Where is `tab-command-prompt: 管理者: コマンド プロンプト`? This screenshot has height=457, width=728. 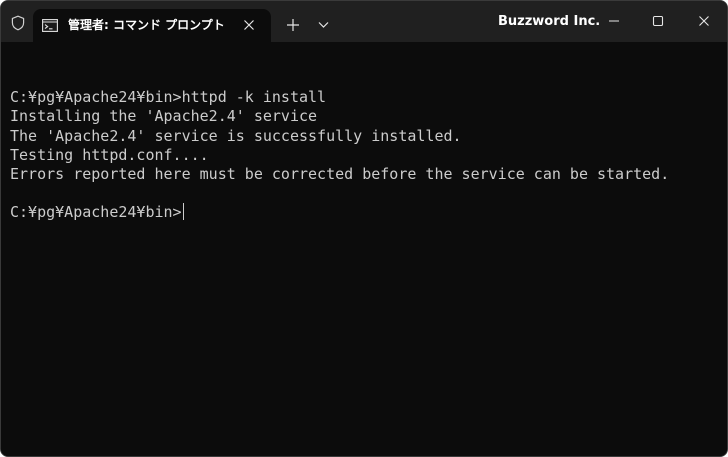 tab-command-prompt: 管理者: コマンド プロンプト is located at coordinates (152, 25).